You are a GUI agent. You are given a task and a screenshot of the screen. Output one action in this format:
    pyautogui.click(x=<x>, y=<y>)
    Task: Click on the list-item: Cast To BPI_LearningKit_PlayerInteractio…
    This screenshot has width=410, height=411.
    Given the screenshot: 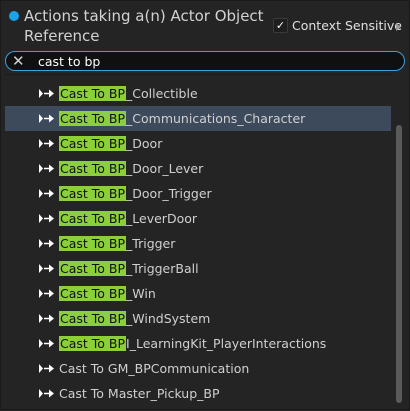 What is the action you would take?
    pyautogui.click(x=198, y=343)
    